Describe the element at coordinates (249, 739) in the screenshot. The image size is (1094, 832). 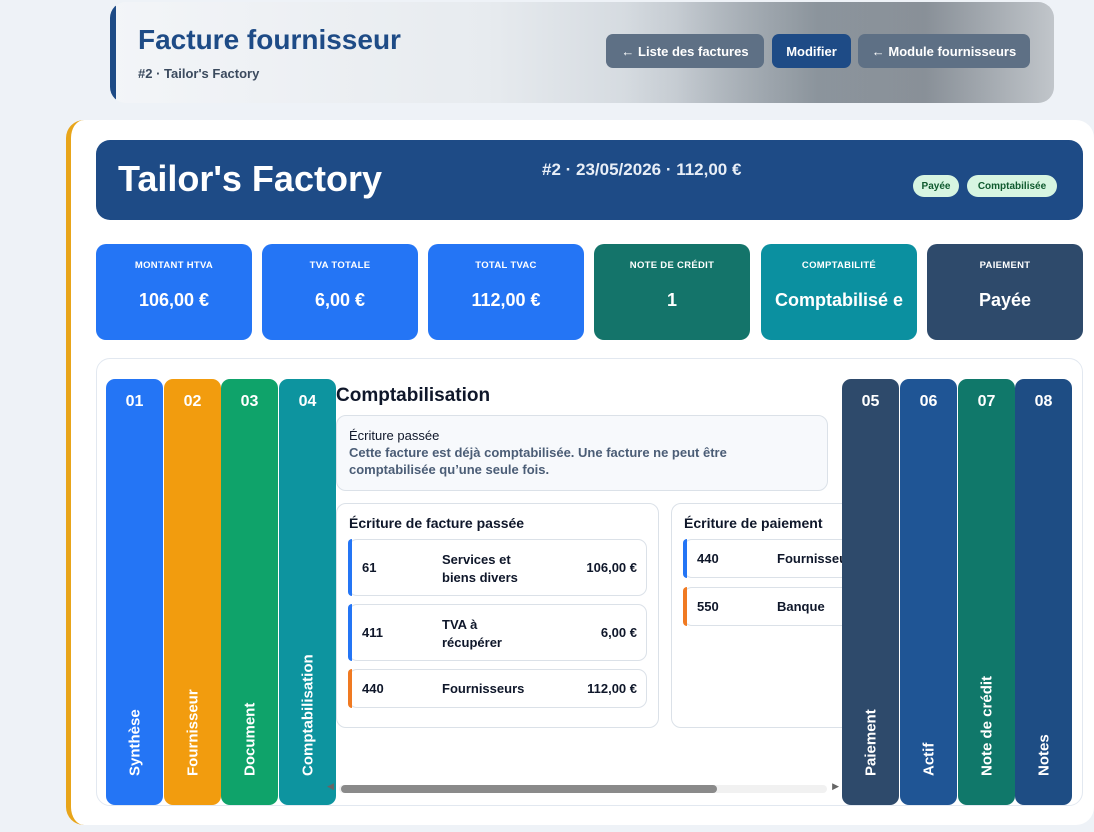
I see `tab-label: Document` at that location.